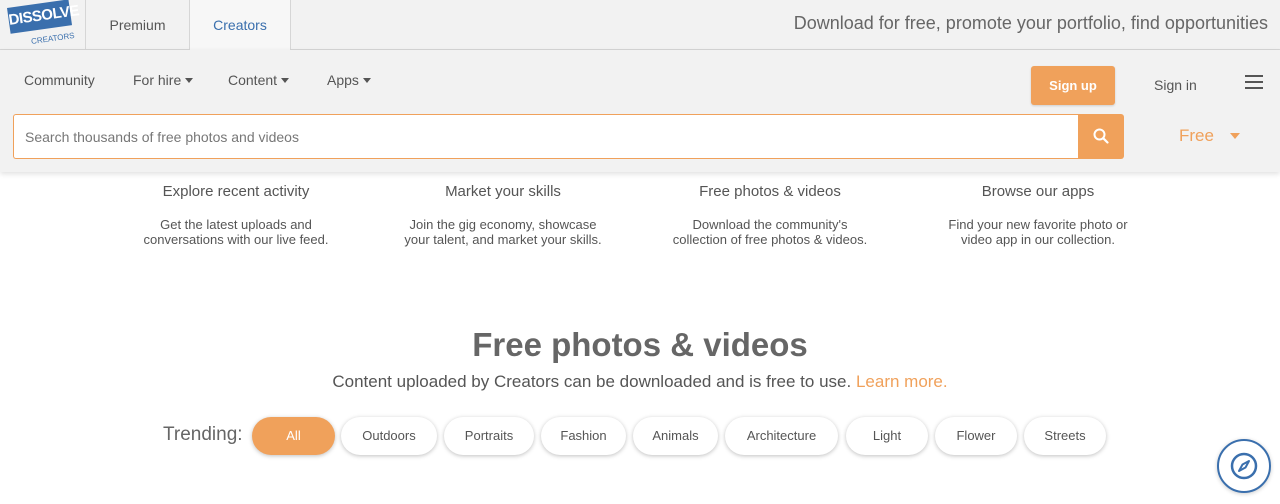 The image size is (1280, 504). Describe the element at coordinates (1065, 436) in the screenshot. I see `trending-chip-streets: Streets` at that location.